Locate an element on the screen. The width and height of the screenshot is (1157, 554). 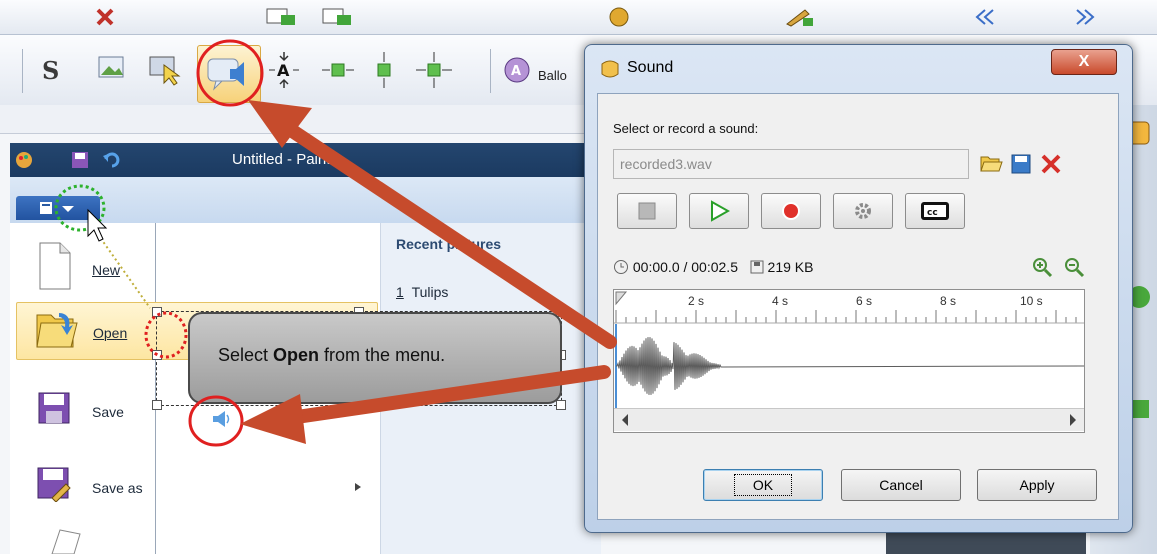
paint-title-bar: Untitled - Paint is located at coordinates (305, 160).